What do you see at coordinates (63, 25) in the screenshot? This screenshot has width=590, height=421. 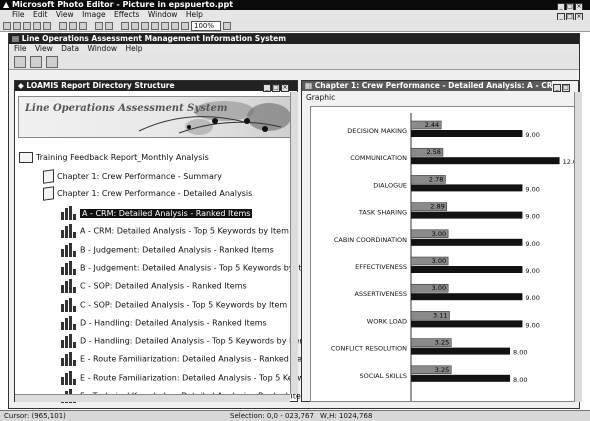 I see `cut-icon` at bounding box center [63, 25].